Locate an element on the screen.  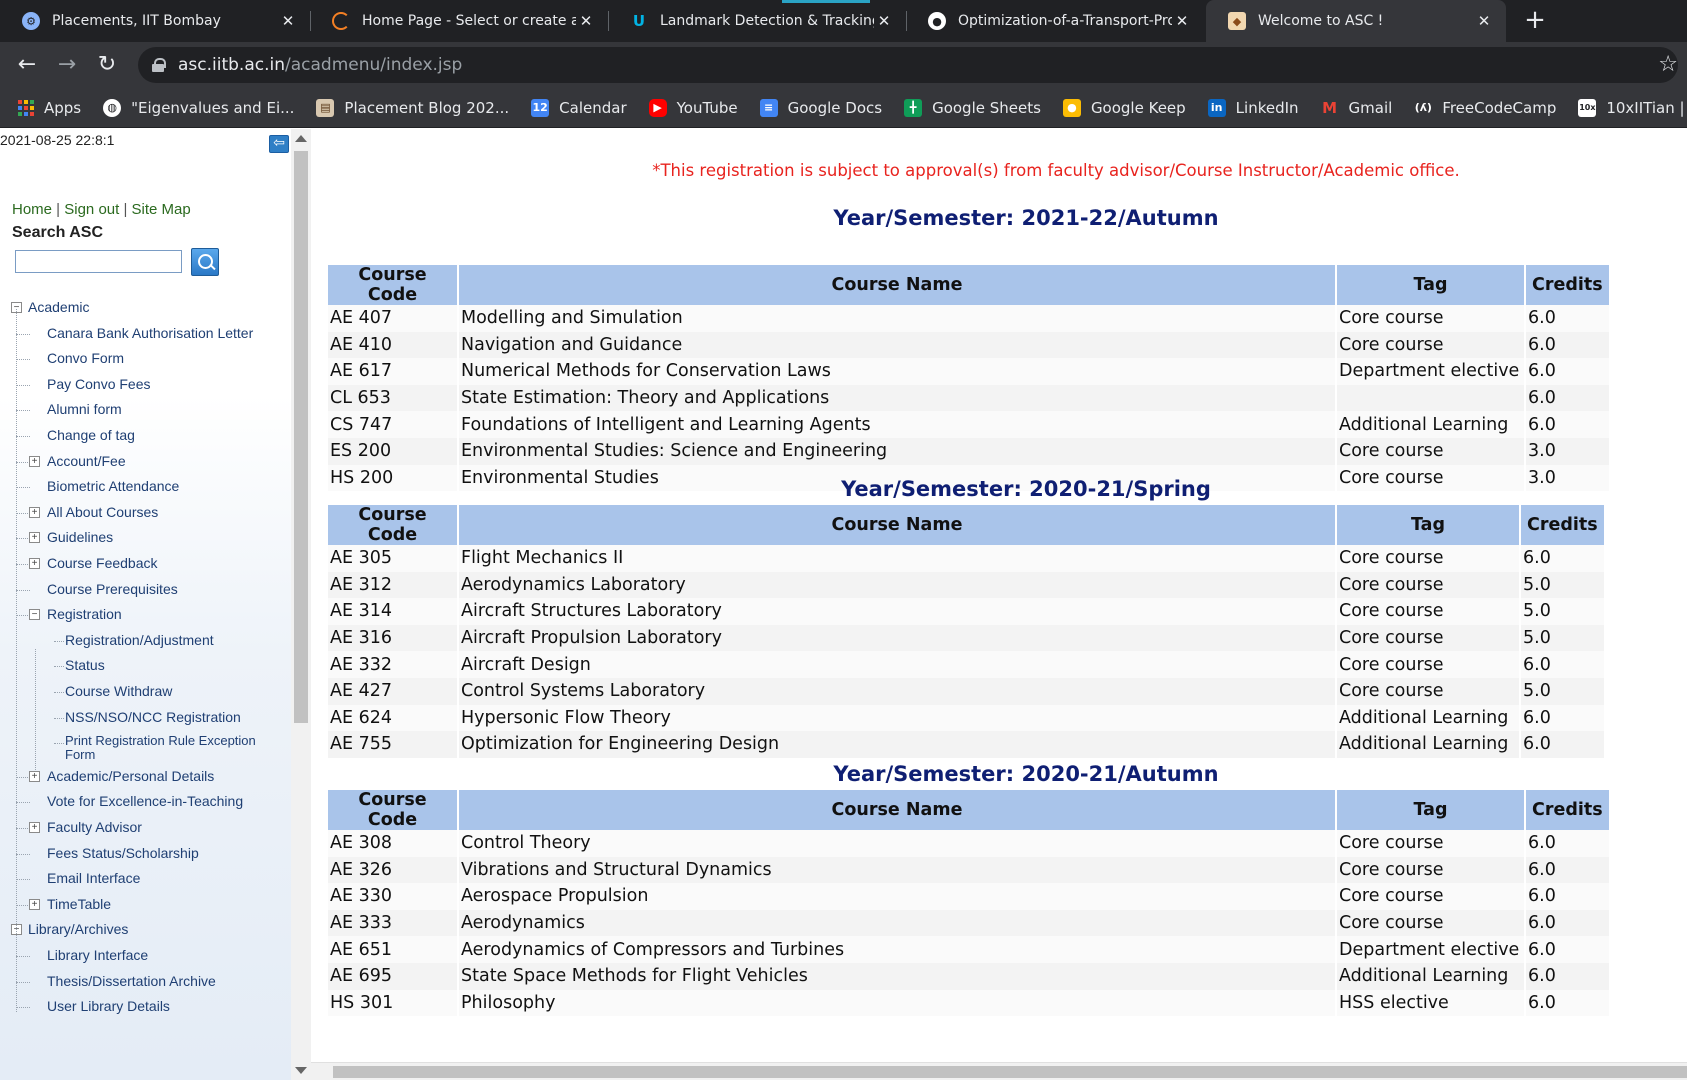
scroll-down-icon is located at coordinates (301, 1070).